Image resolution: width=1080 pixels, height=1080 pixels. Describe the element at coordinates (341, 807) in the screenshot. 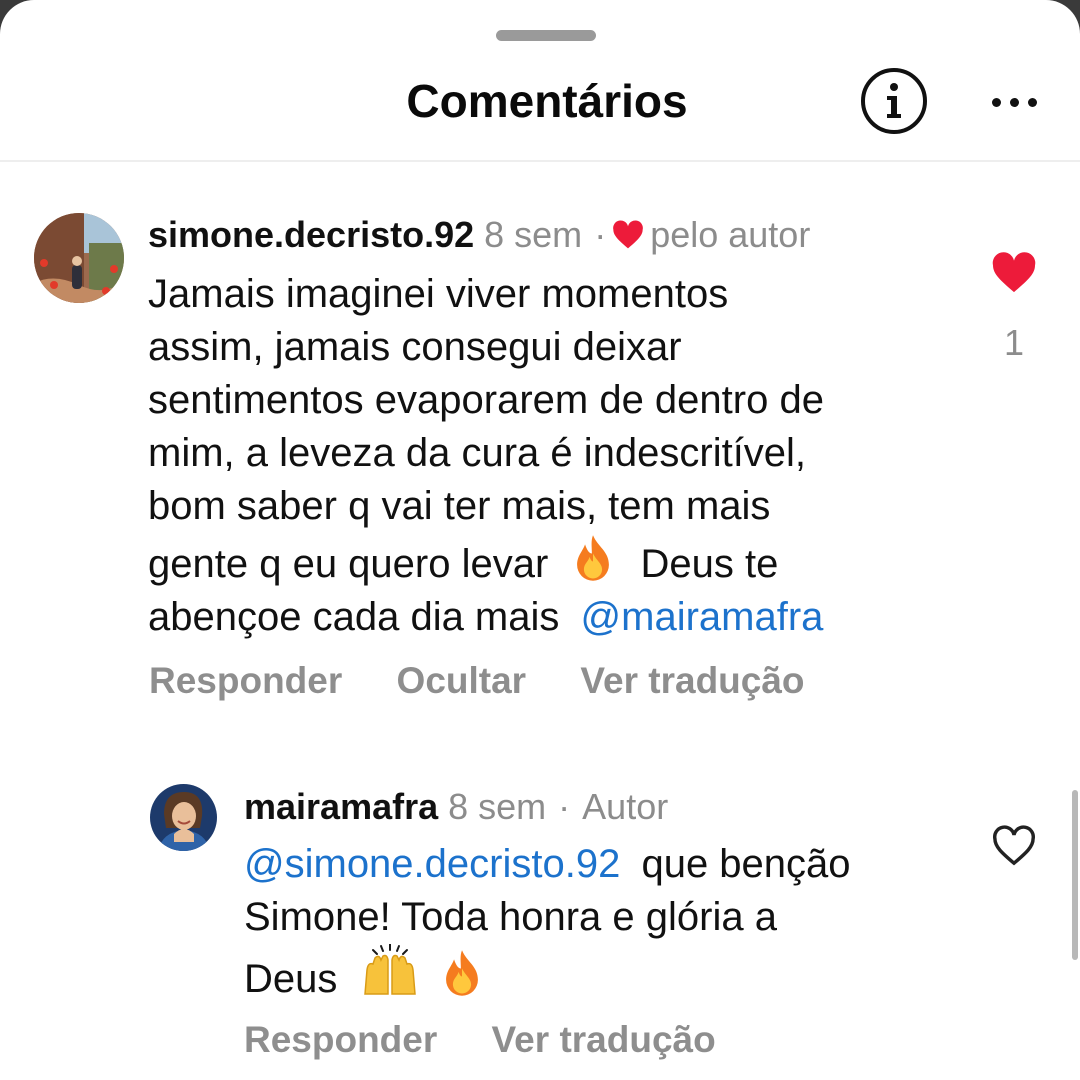

I see `username: mairamafra` at that location.